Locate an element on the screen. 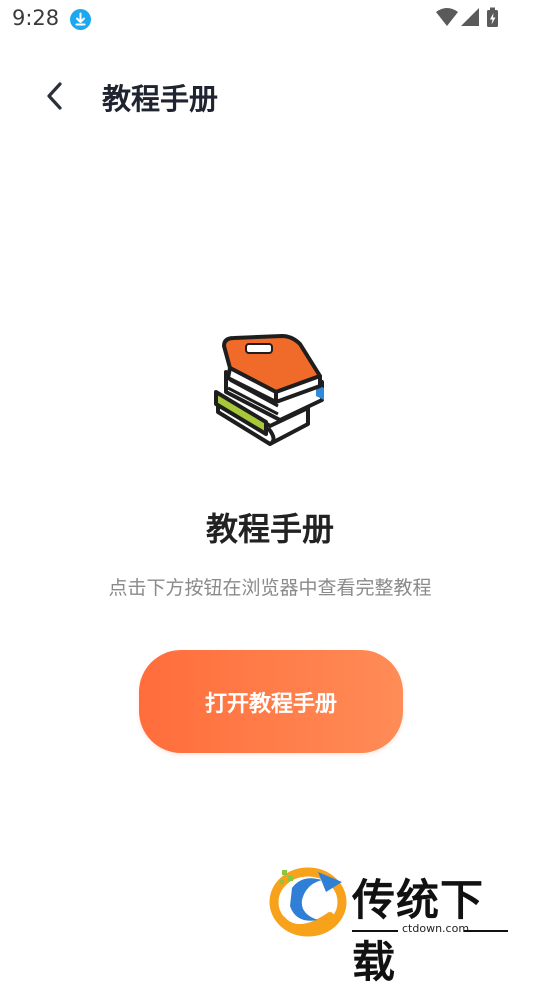 The width and height of the screenshot is (540, 990). content-subtitle: 点击下方按钮在浏览器中查看完整教程 is located at coordinates (270, 588).